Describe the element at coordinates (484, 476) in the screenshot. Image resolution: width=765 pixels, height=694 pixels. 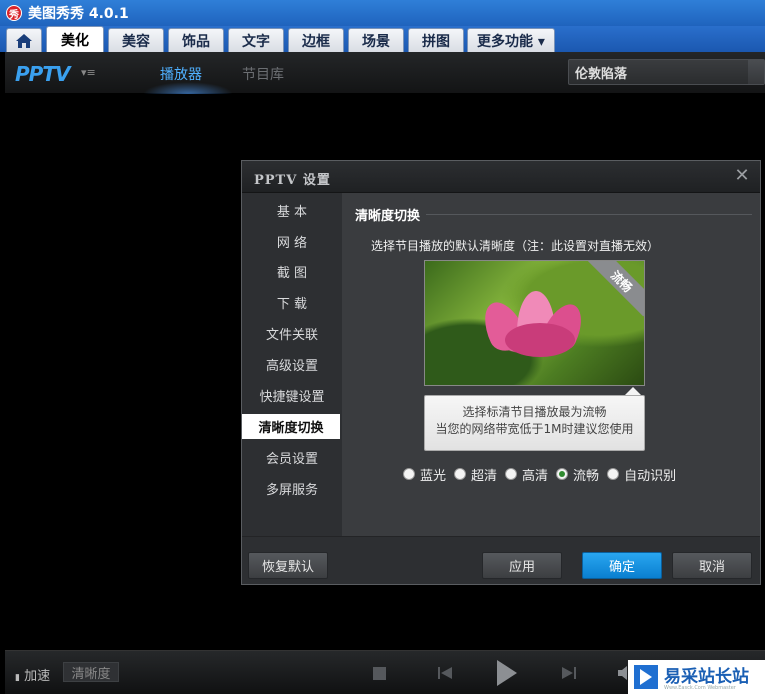
I see `radio-label: 超清` at that location.